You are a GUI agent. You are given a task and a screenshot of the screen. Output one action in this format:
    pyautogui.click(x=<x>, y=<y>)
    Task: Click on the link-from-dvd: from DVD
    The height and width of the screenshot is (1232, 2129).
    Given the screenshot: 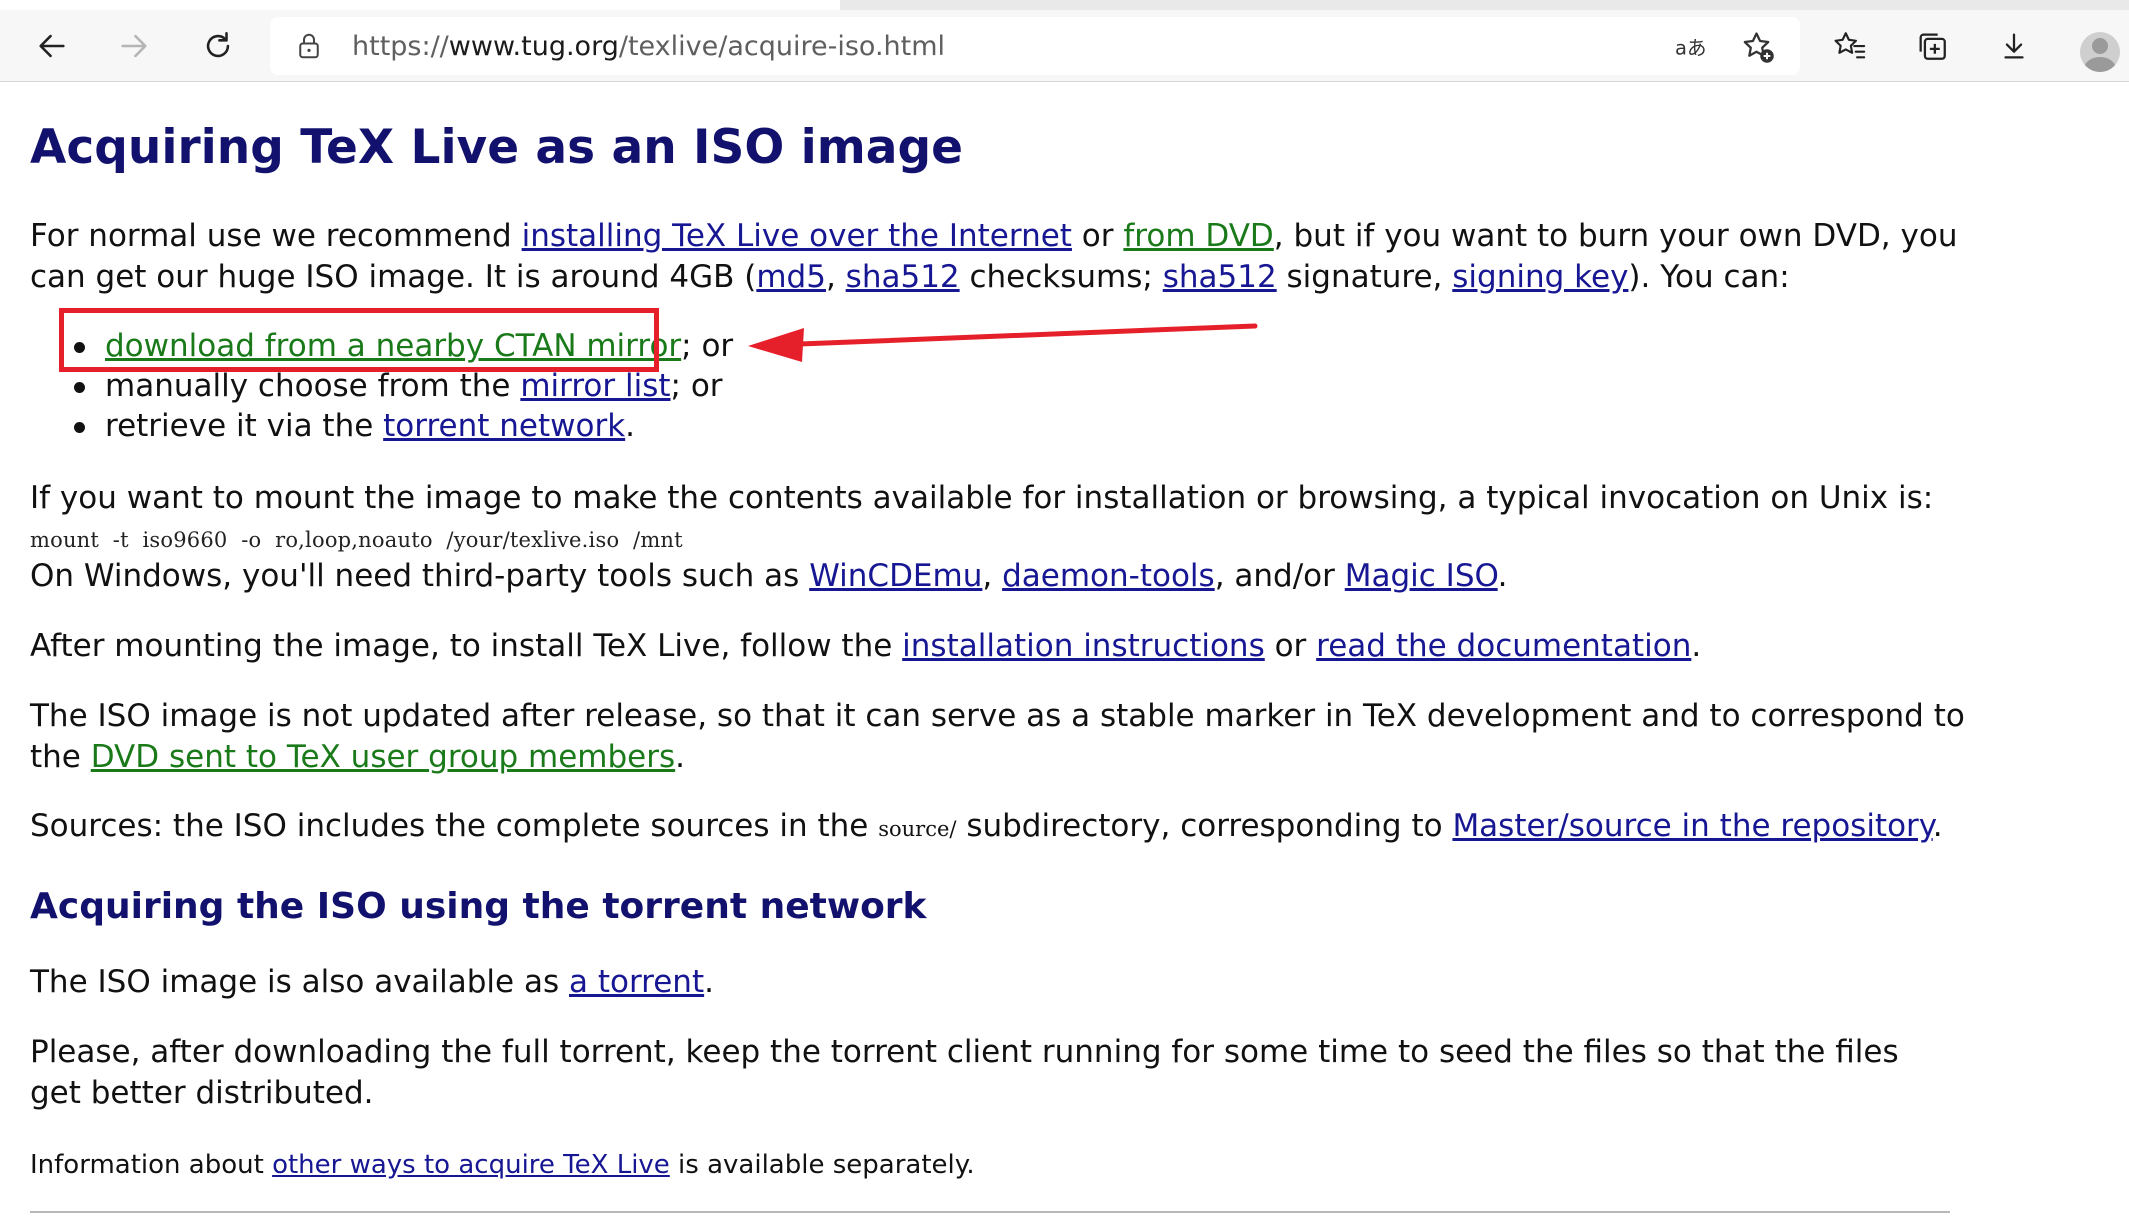 What is the action you would take?
    pyautogui.click(x=1198, y=236)
    